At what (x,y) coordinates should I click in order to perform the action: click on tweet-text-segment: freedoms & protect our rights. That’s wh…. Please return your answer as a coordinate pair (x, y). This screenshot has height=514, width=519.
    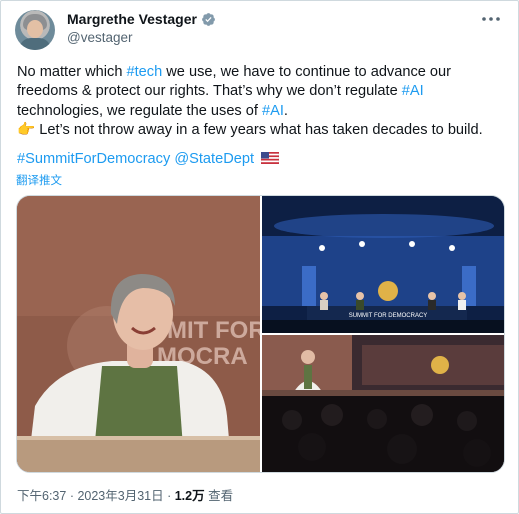
    Looking at the image, I should click on (209, 91).